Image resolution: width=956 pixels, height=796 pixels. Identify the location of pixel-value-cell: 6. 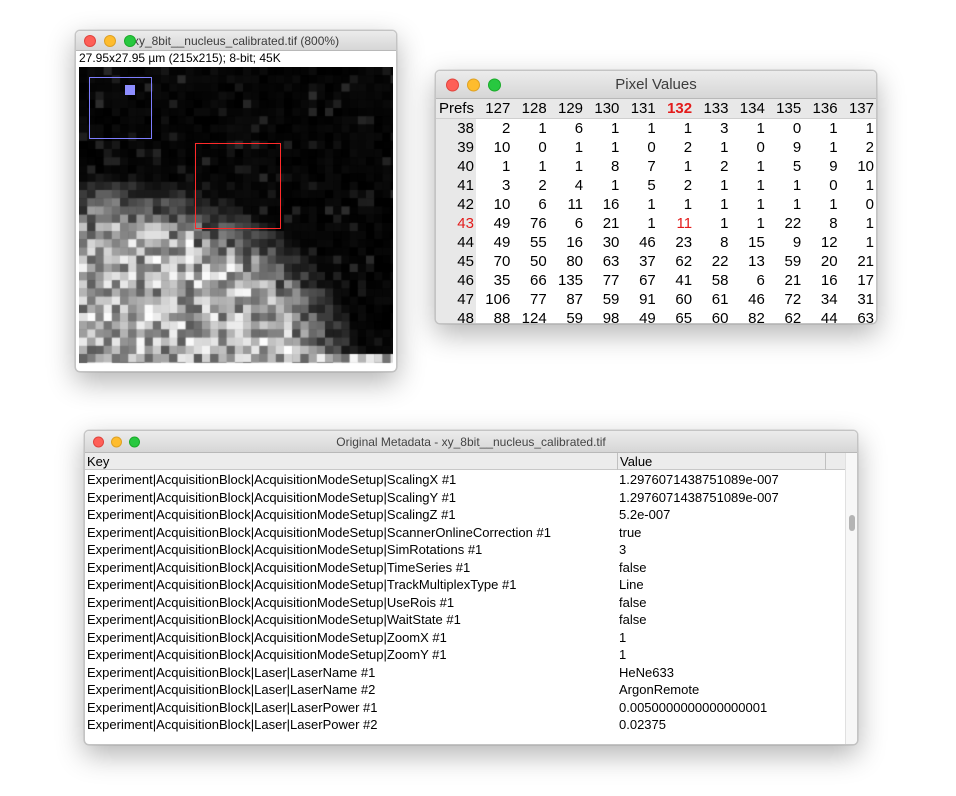
(579, 128).